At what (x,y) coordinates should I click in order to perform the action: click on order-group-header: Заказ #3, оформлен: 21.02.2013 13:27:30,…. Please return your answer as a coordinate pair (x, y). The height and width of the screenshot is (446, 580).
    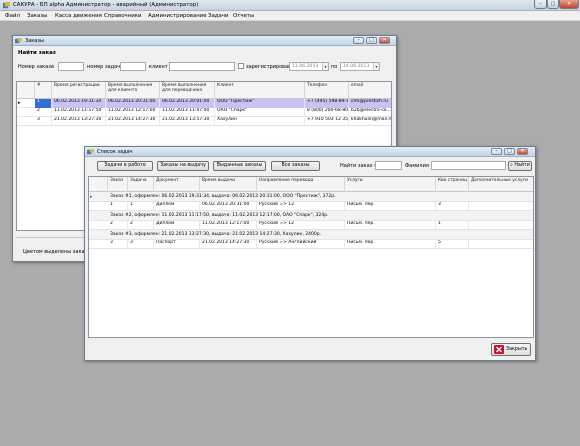
    Looking at the image, I should click on (320, 235).